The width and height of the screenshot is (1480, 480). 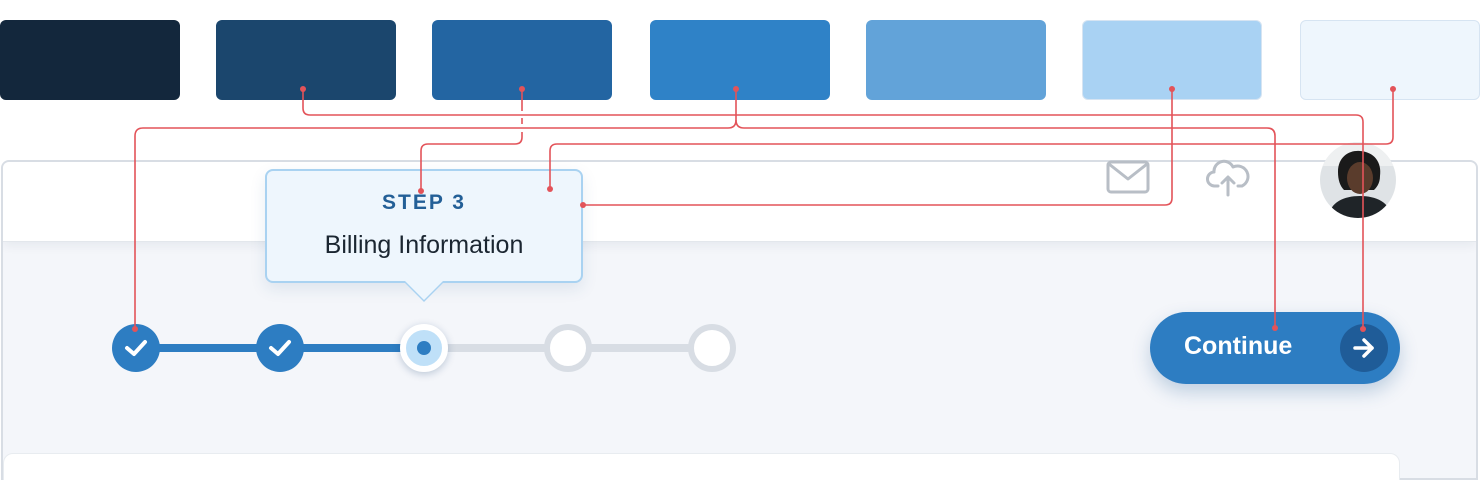 What do you see at coordinates (1364, 348) in the screenshot?
I see `arrow-right-icon` at bounding box center [1364, 348].